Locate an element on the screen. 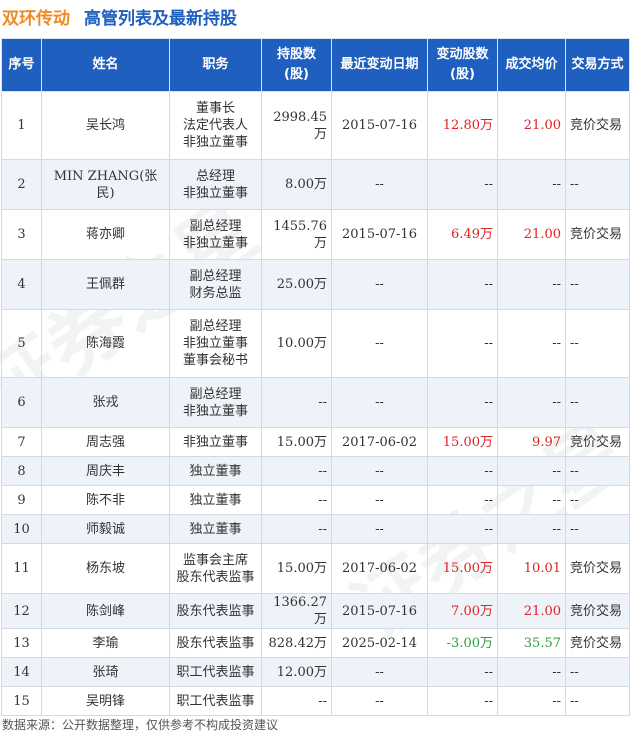 The width and height of the screenshot is (631, 735). executive-name: 蒋亦卿 is located at coordinates (105, 234).